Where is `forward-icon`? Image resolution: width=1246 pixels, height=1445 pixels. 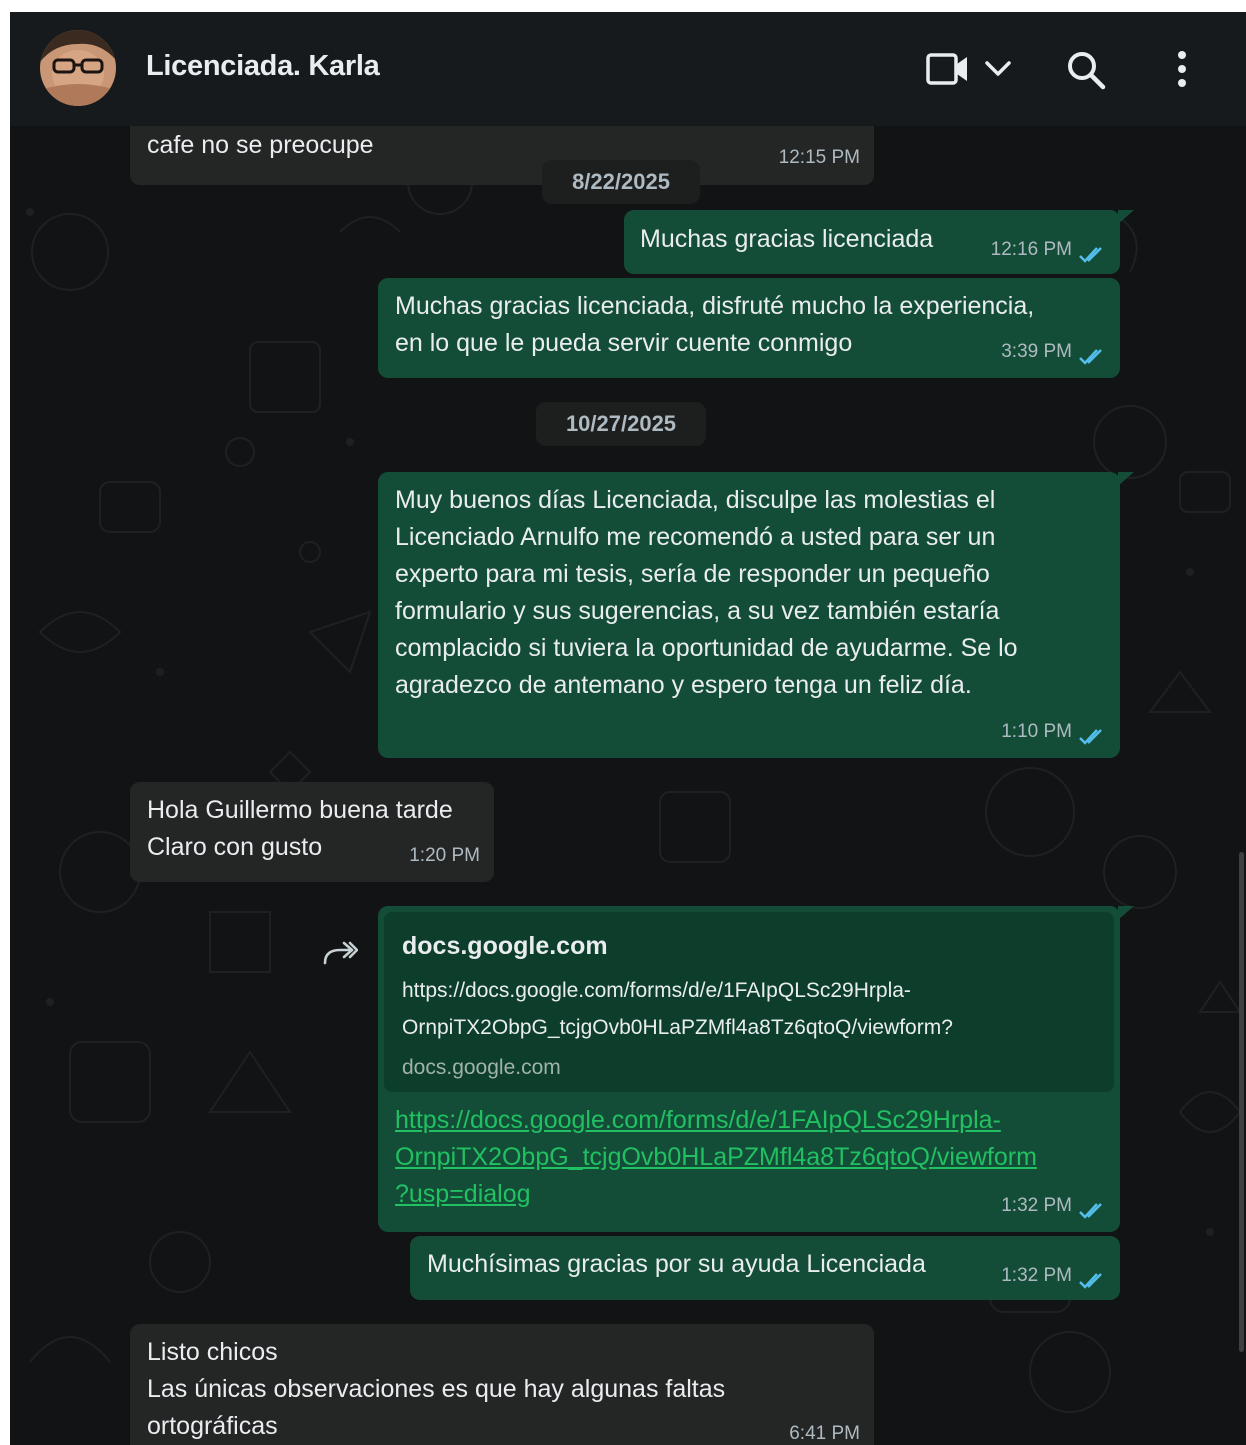 forward-icon is located at coordinates (340, 955).